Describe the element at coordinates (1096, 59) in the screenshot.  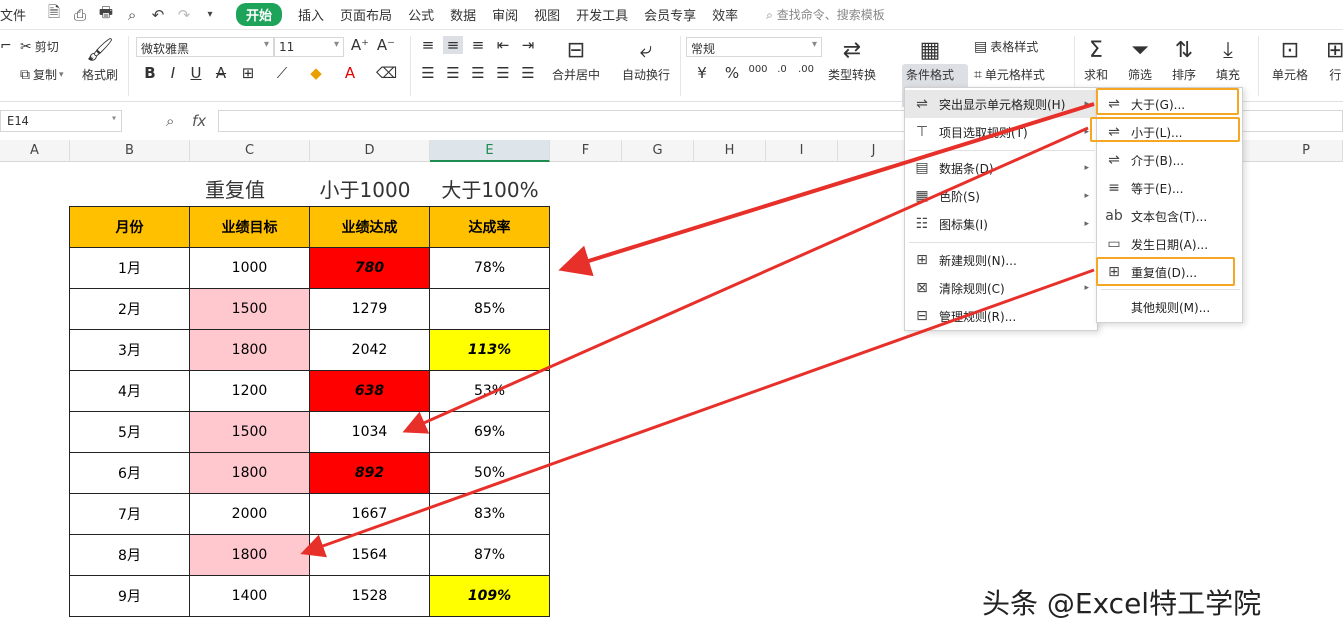
I see `sum-button: Σ 求和` at that location.